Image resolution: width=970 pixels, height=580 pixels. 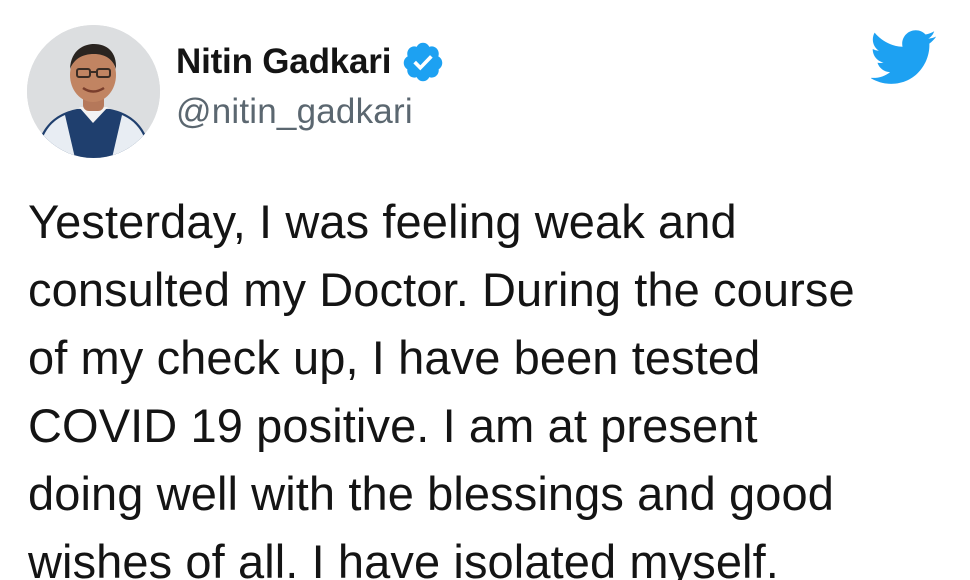 What do you see at coordinates (310, 112) in the screenshot?
I see `author-handle: @nitin_gadkari` at bounding box center [310, 112].